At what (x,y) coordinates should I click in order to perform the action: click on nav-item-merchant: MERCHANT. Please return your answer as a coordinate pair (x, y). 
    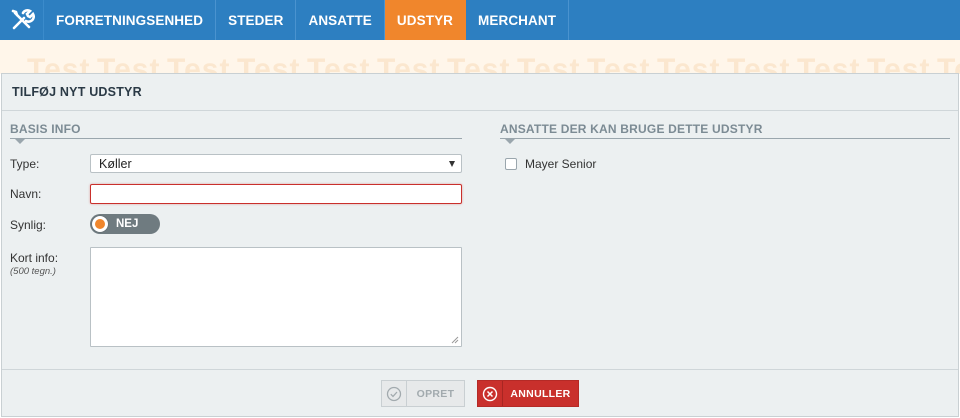
    Looking at the image, I should click on (518, 20).